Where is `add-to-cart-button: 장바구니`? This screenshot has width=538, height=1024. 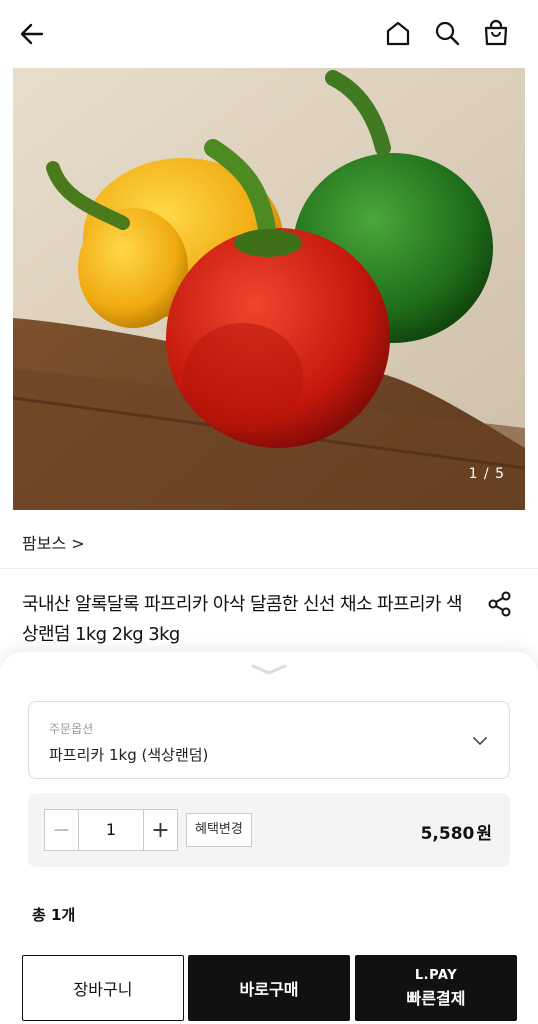 add-to-cart-button: 장바구니 is located at coordinates (103, 988).